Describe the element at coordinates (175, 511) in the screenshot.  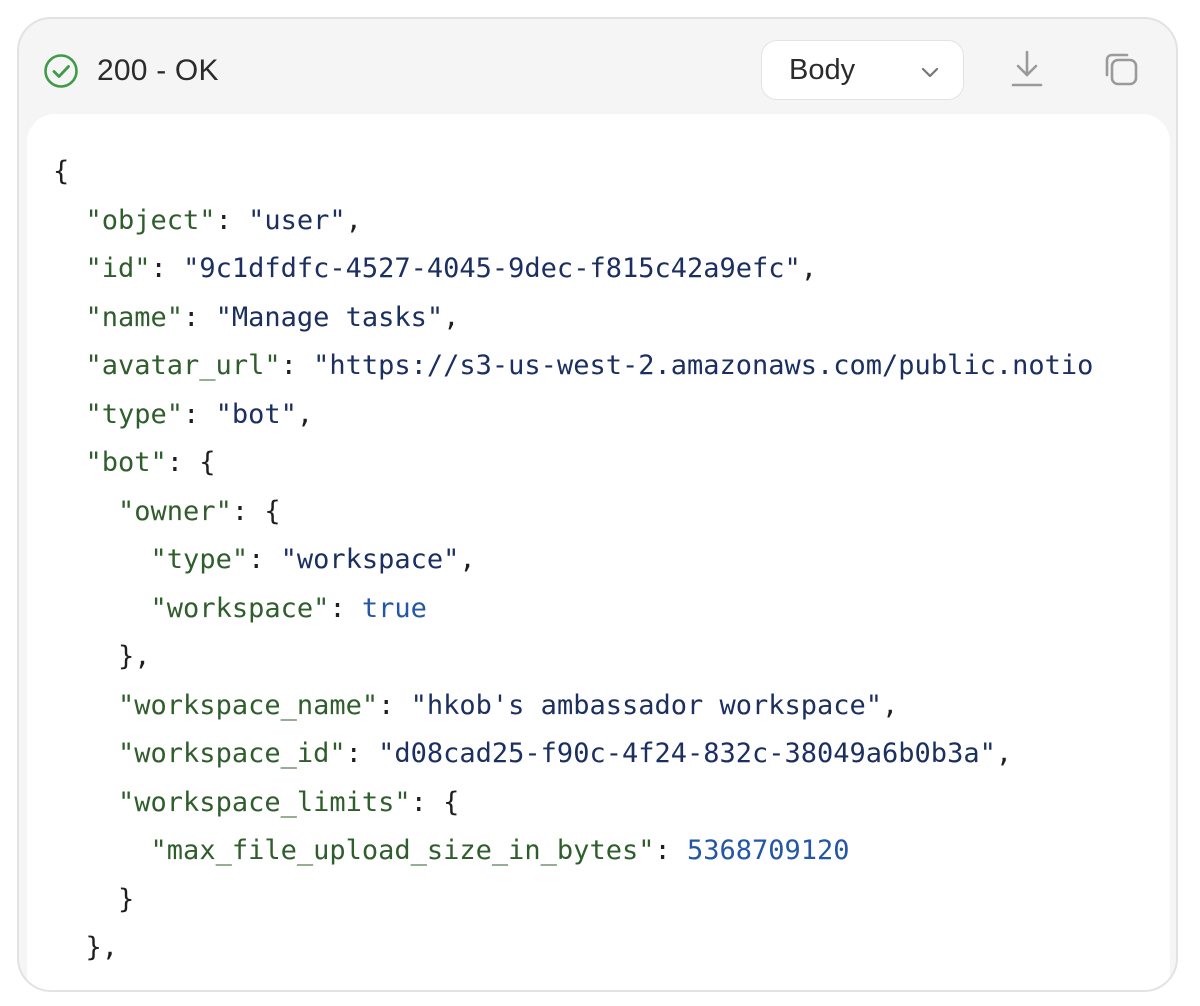
I see `json-key: "owner"` at that location.